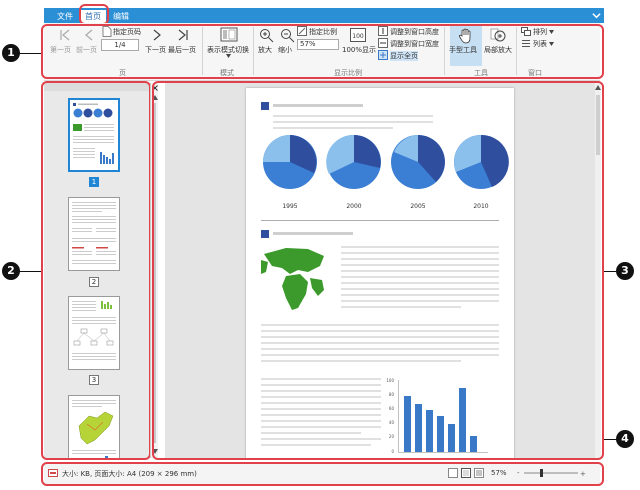 This screenshot has width=640, height=490. I want to click on ribbon-highlight, so click(322, 51).